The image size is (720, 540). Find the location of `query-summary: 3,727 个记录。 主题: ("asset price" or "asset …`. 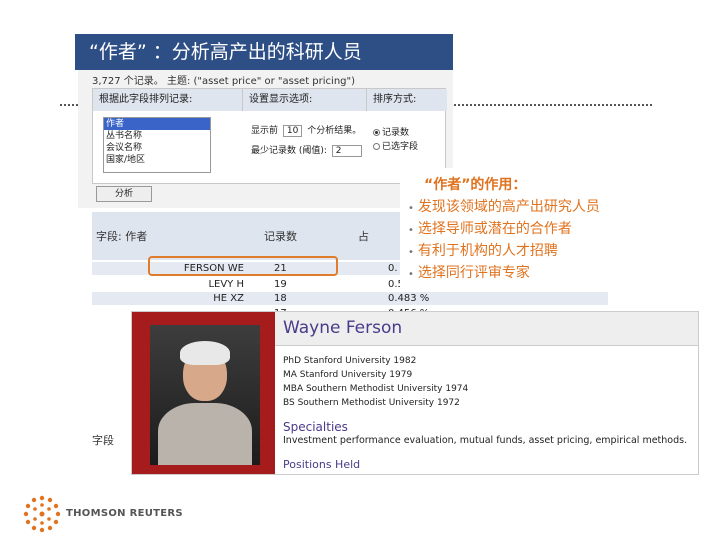

query-summary: 3,727 个记录。 主题: ("asset price" or "asset … is located at coordinates (224, 81).